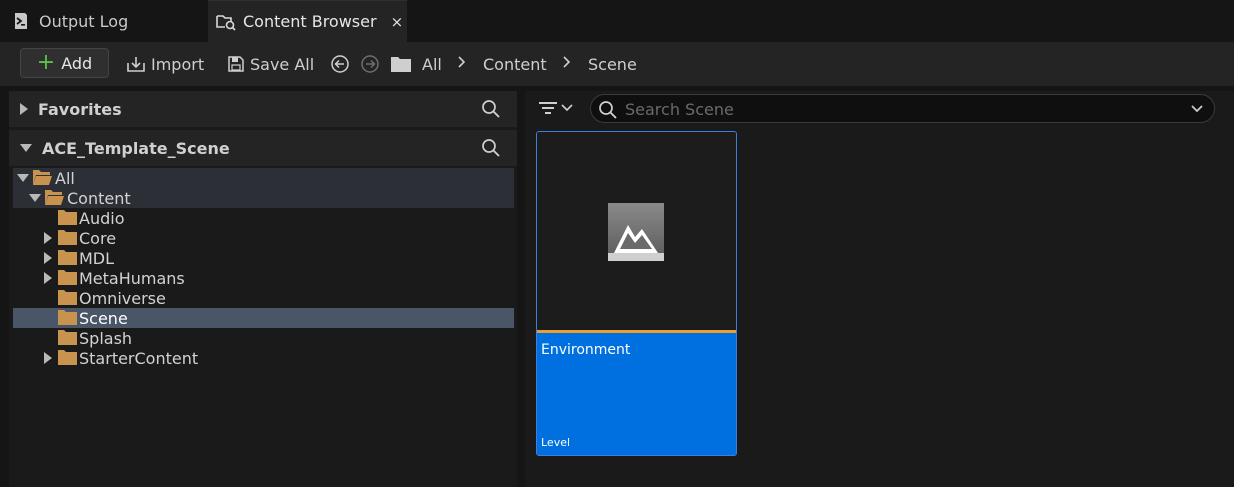 The image size is (1234, 487). Describe the element at coordinates (132, 278) in the screenshot. I see `tree-item-label: MetaHumans` at that location.